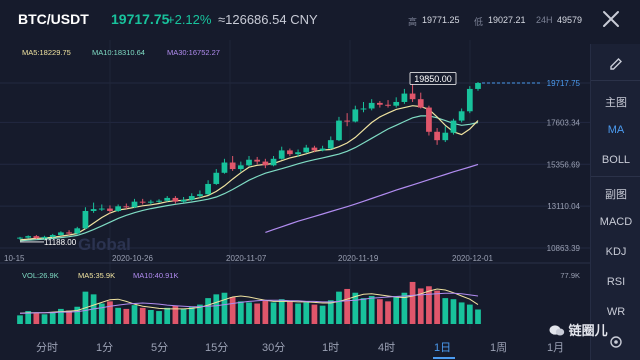  What do you see at coordinates (615, 252) in the screenshot?
I see `kdj-button: KDJ` at bounding box center [615, 252].